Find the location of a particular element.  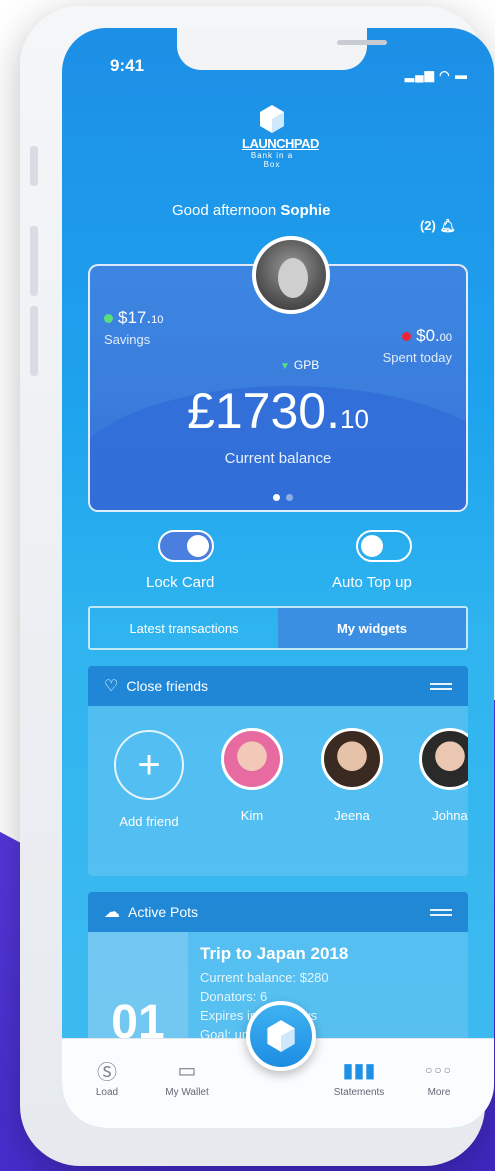

savings-amount: $17. is located at coordinates (135, 317).